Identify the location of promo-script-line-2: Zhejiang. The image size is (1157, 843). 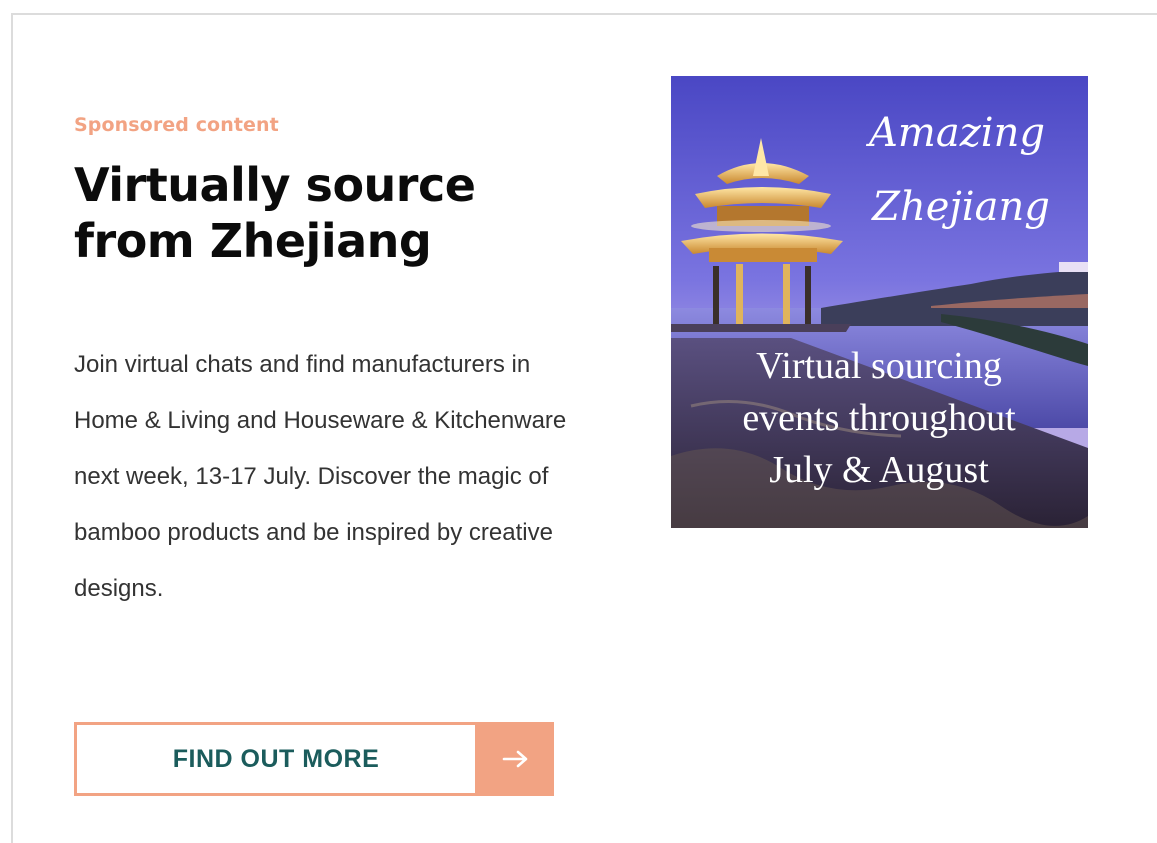
(960, 207).